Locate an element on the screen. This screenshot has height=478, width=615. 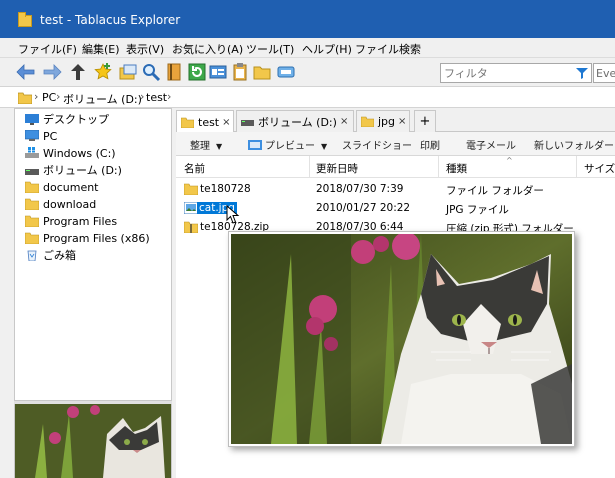
tab-jpg: jpg × is located at coordinates (383, 121).